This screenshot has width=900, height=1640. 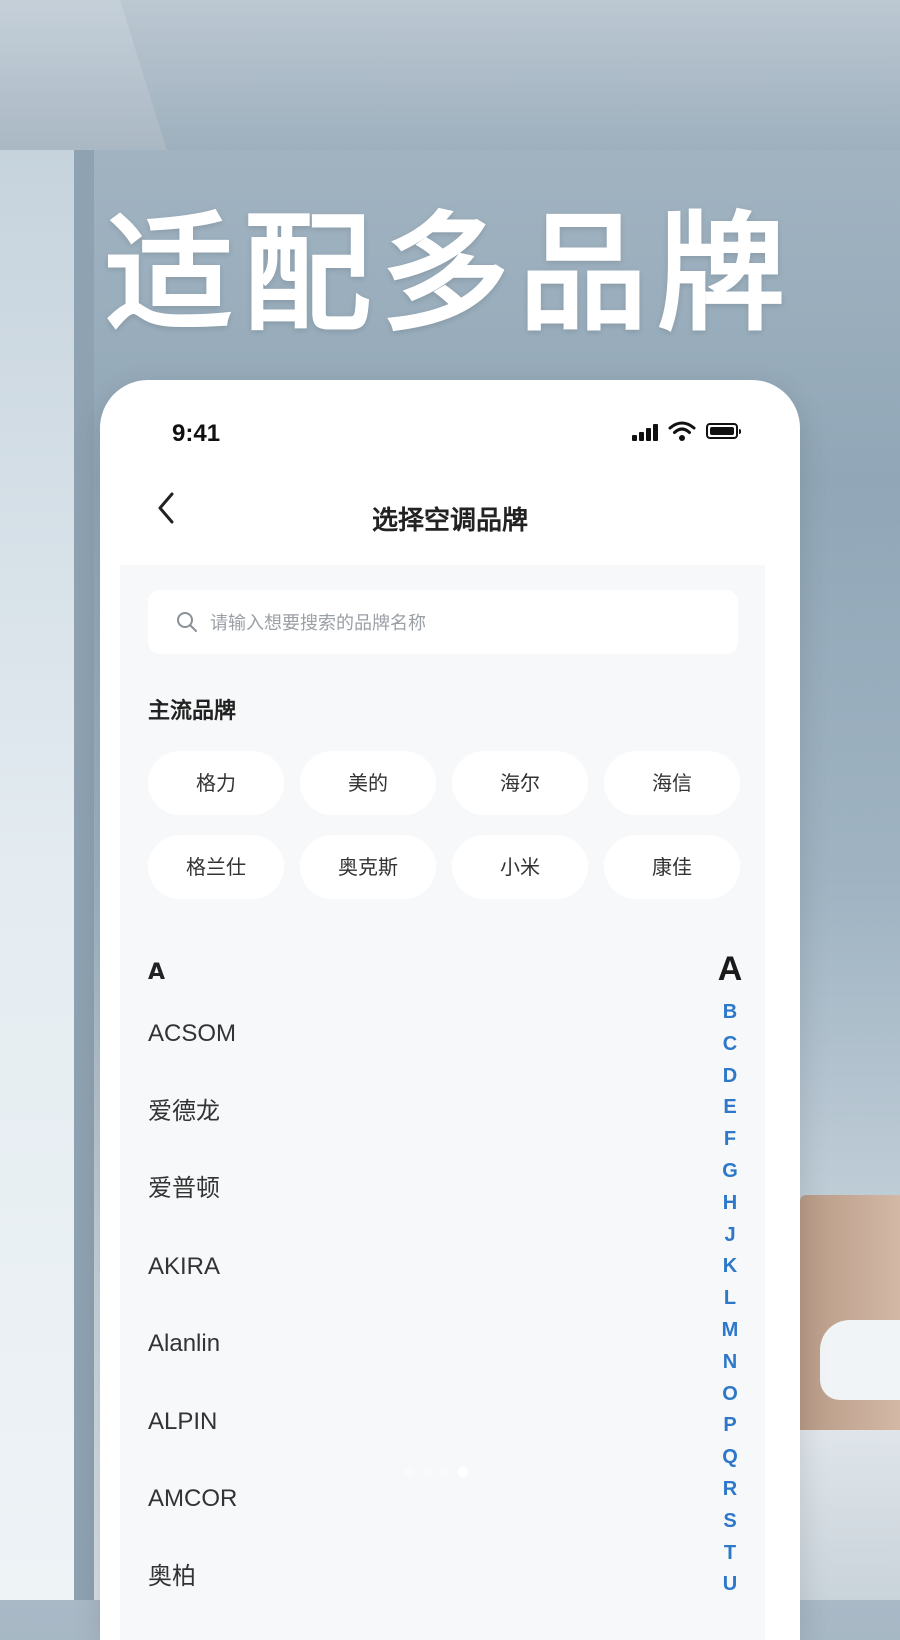 I want to click on brand-list-item: AKIRA, so click(x=418, y=1267).